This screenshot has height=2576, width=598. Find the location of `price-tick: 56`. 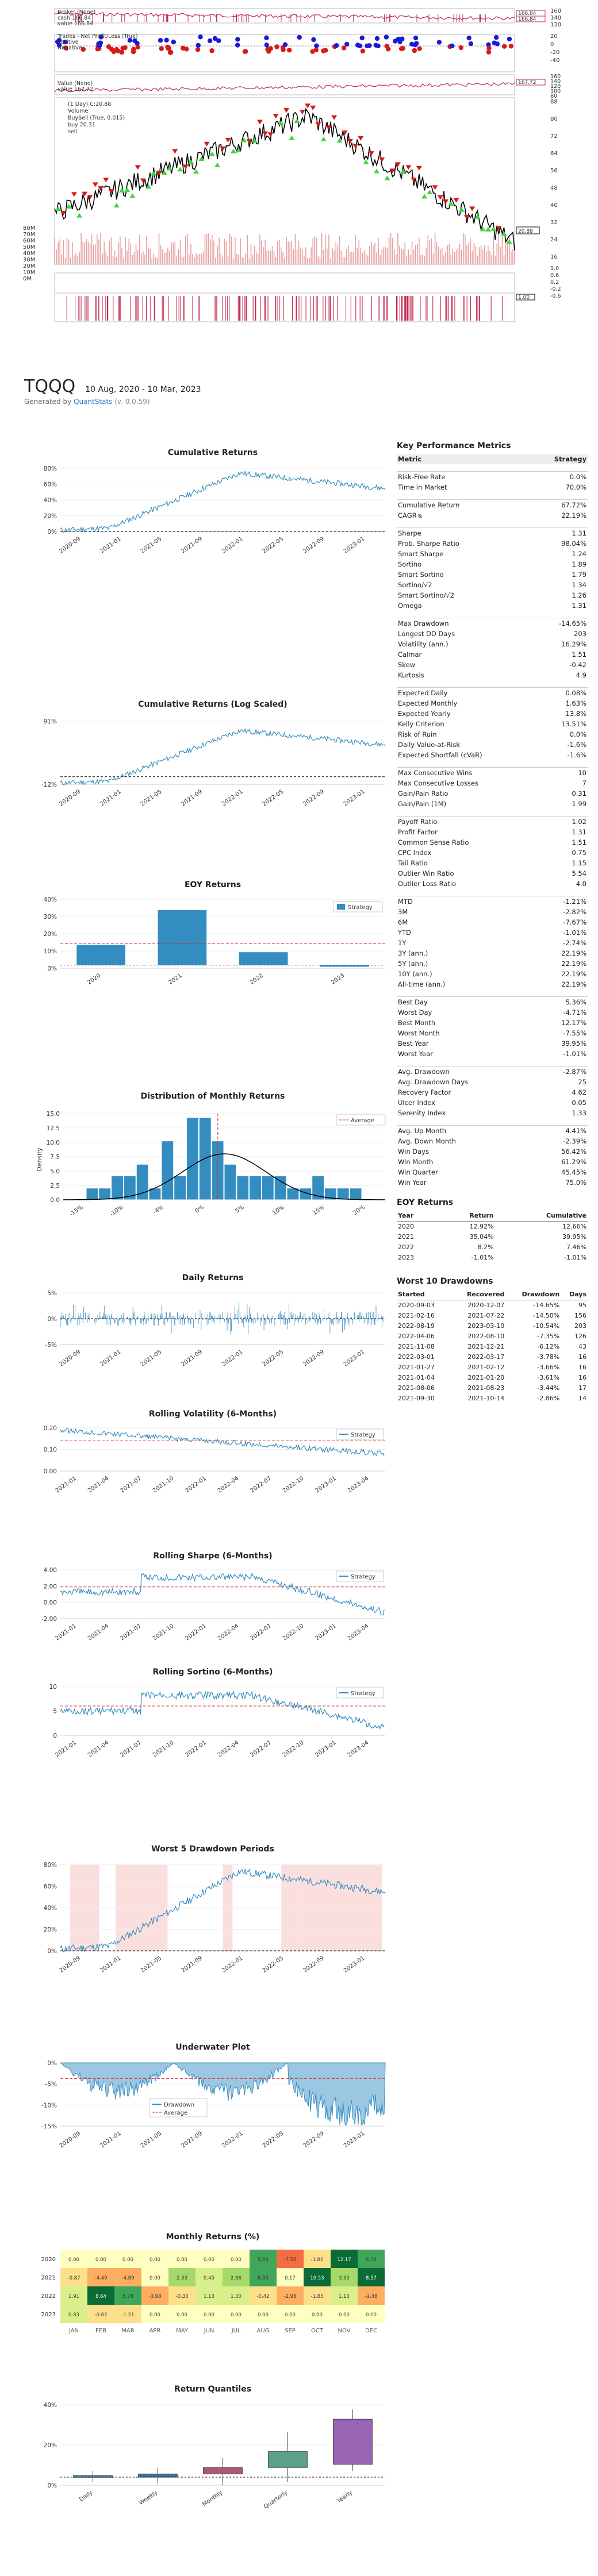

price-tick: 56 is located at coordinates (554, 171).